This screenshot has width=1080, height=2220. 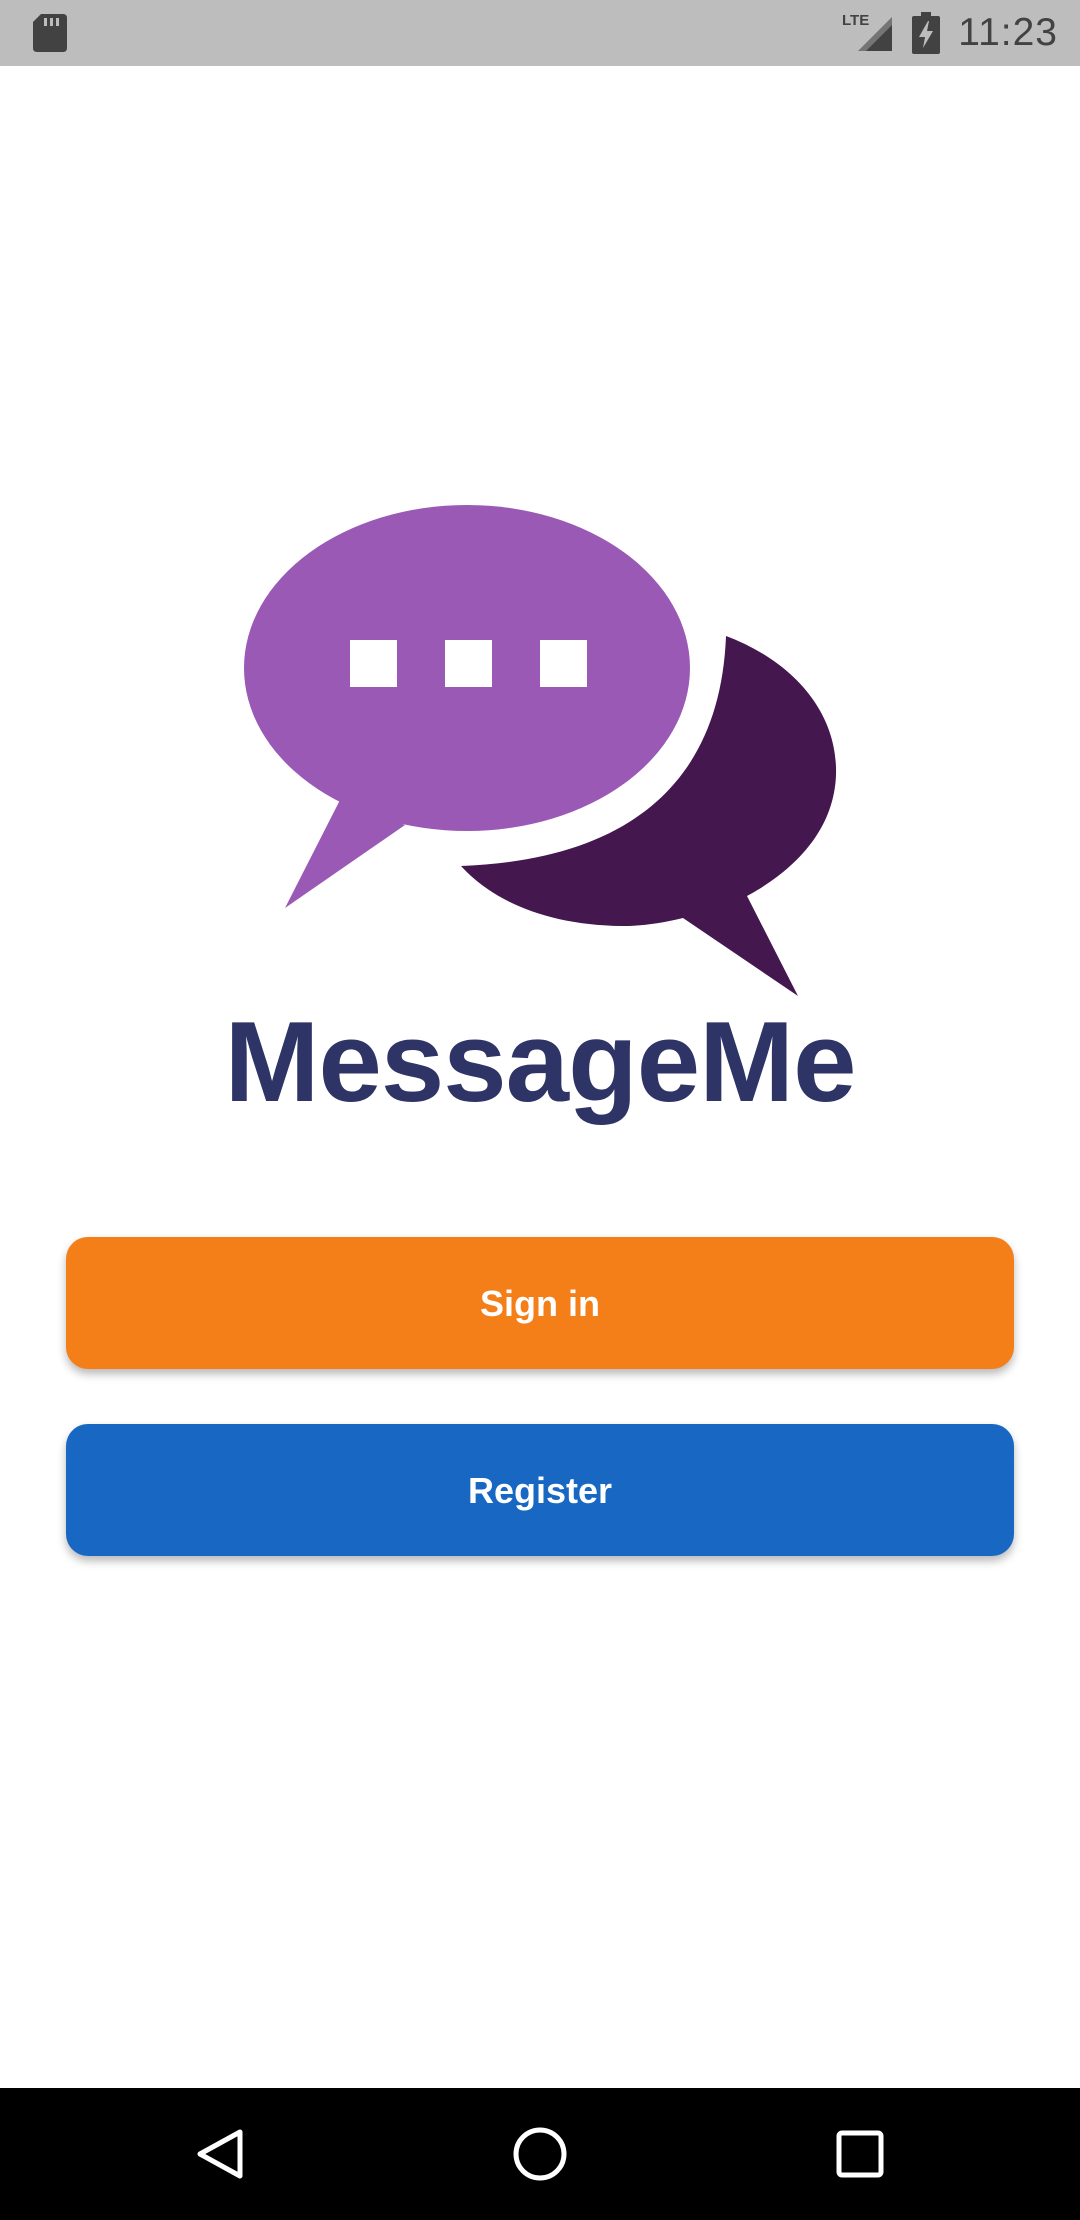 What do you see at coordinates (540, 1303) in the screenshot?
I see `sign-in-button: Sign in` at bounding box center [540, 1303].